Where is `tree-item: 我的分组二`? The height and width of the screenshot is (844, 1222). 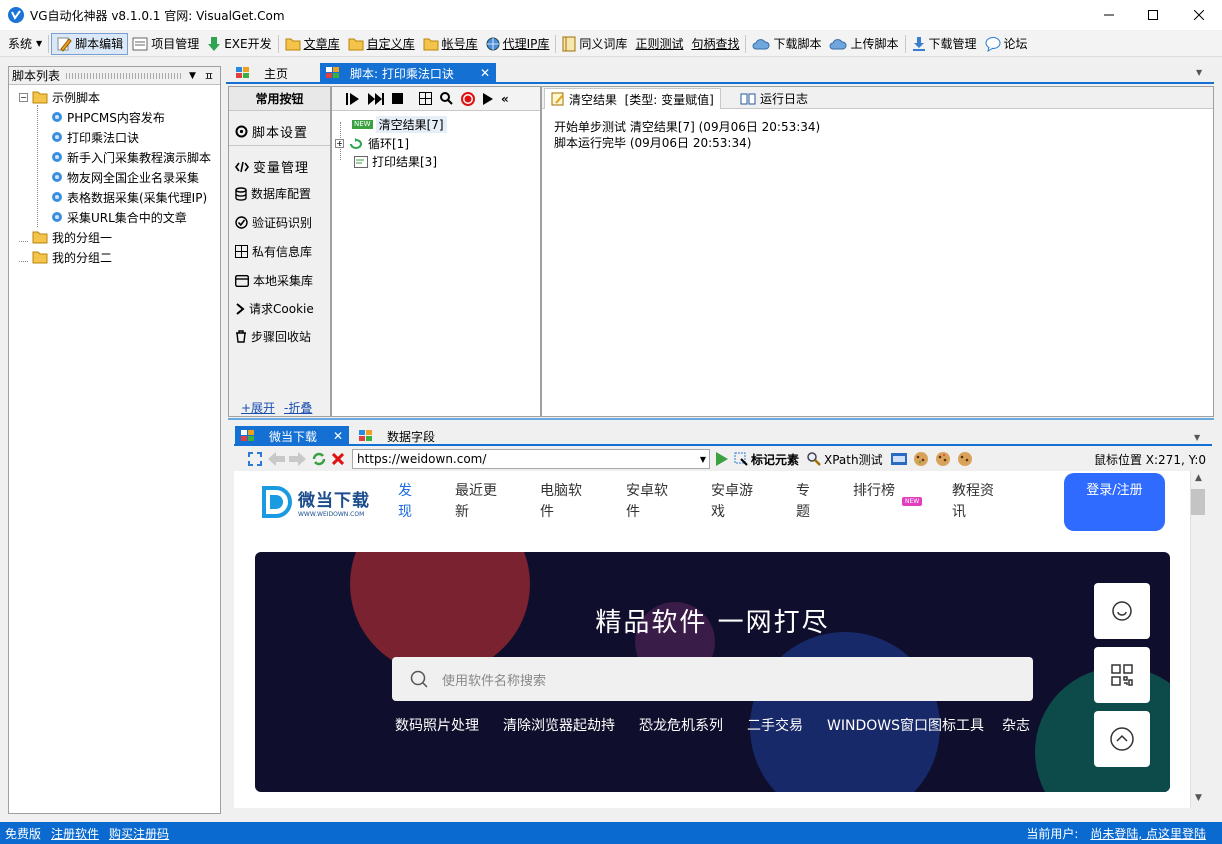 tree-item: 我的分组二 is located at coordinates (65, 257).